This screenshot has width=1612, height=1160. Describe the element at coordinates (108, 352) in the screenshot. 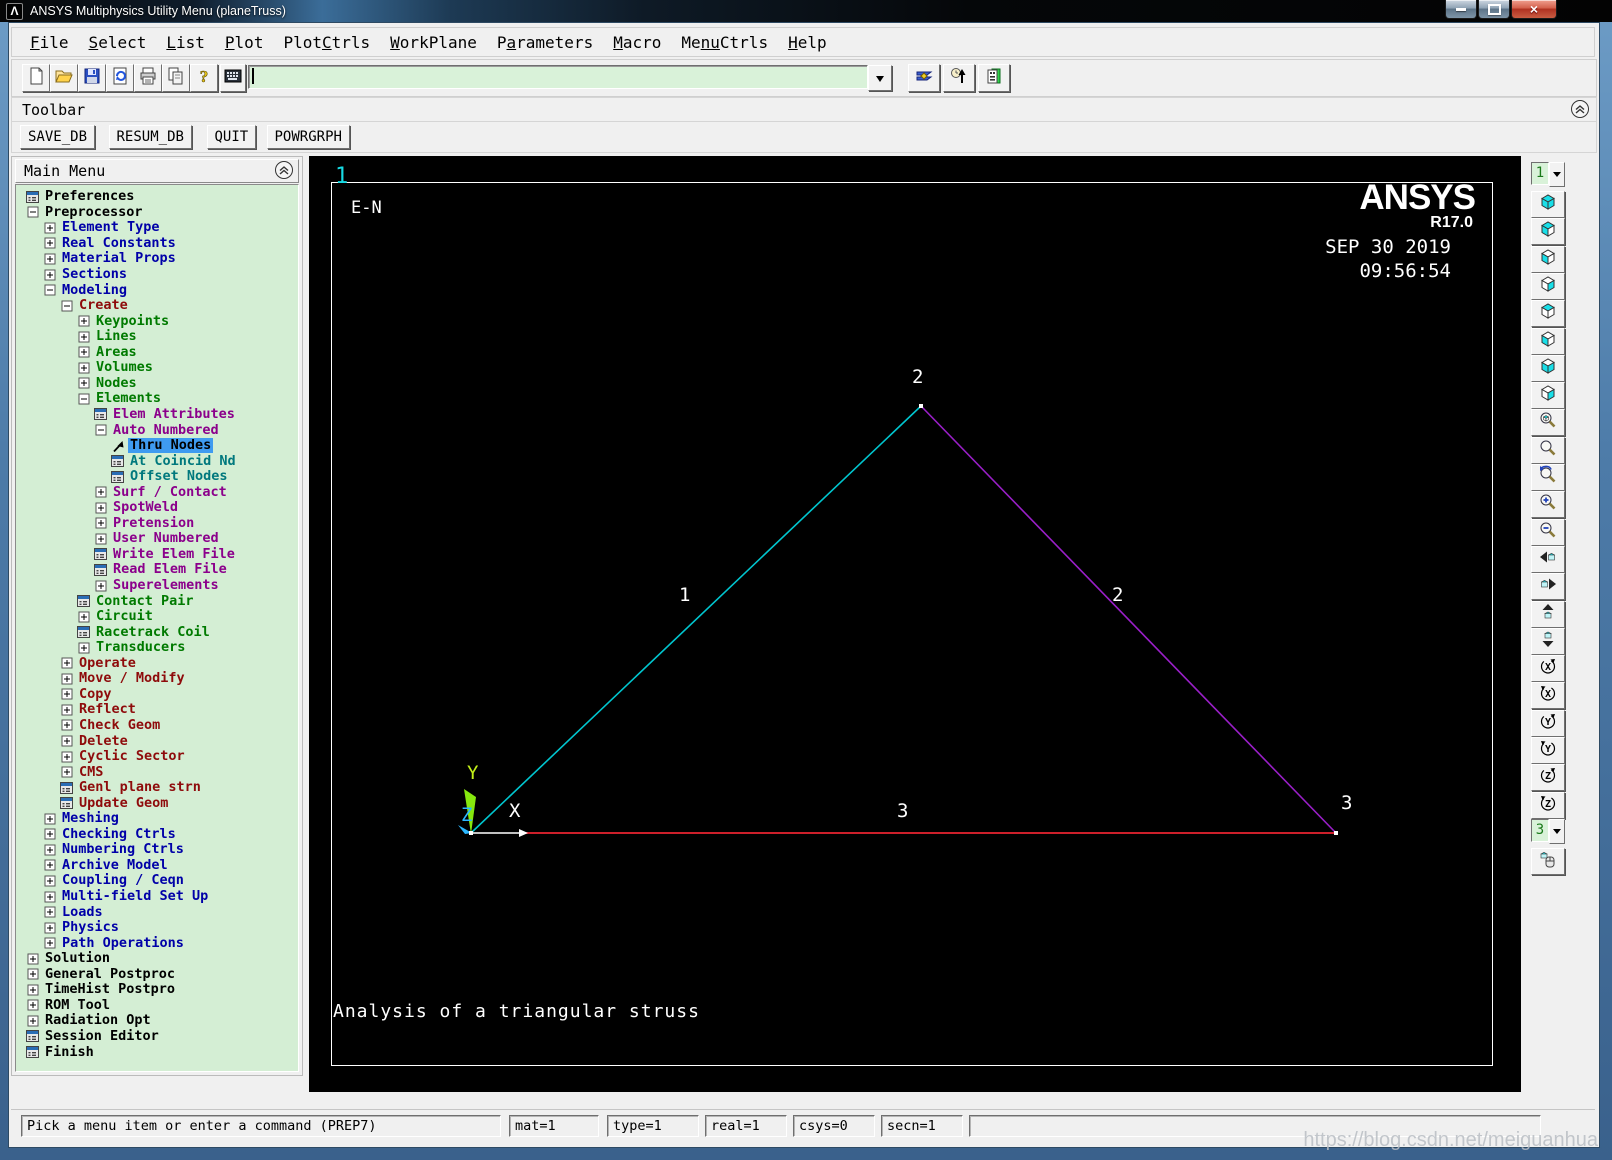

I see `tree-item-areas: Areas` at that location.